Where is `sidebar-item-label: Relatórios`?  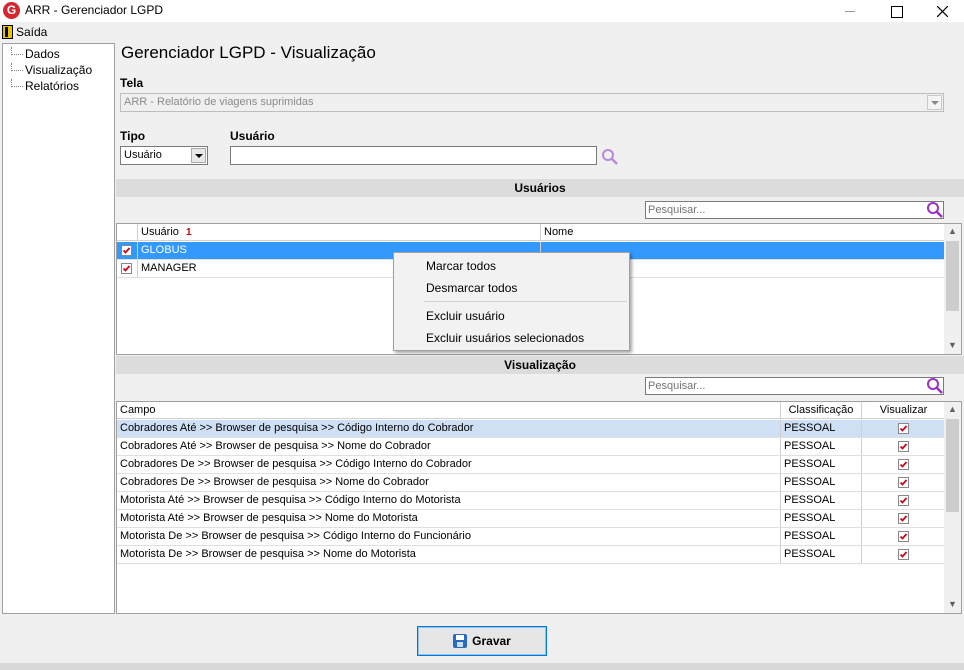
sidebar-item-label: Relatórios is located at coordinates (52, 86).